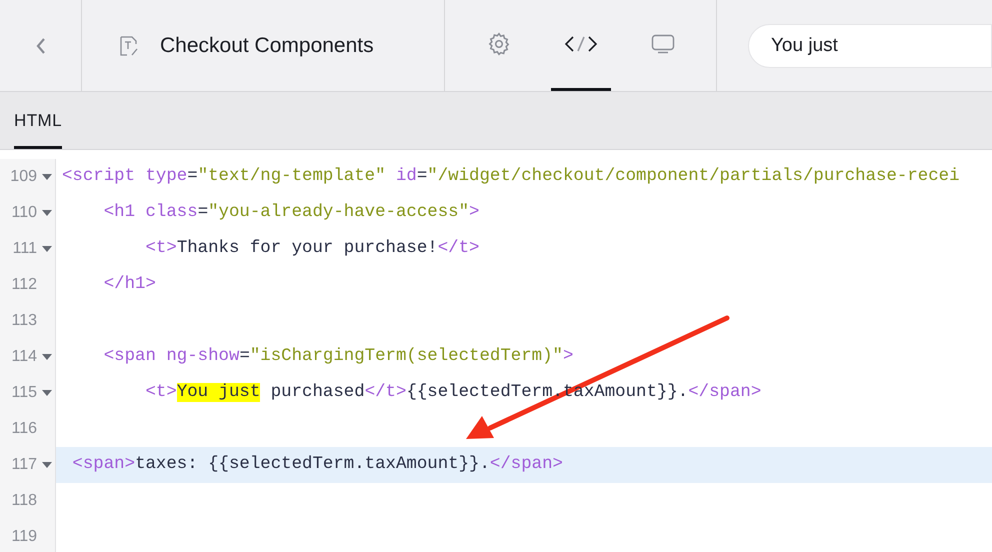 Image resolution: width=992 pixels, height=552 pixels. I want to click on line-number: 115, so click(24, 393).